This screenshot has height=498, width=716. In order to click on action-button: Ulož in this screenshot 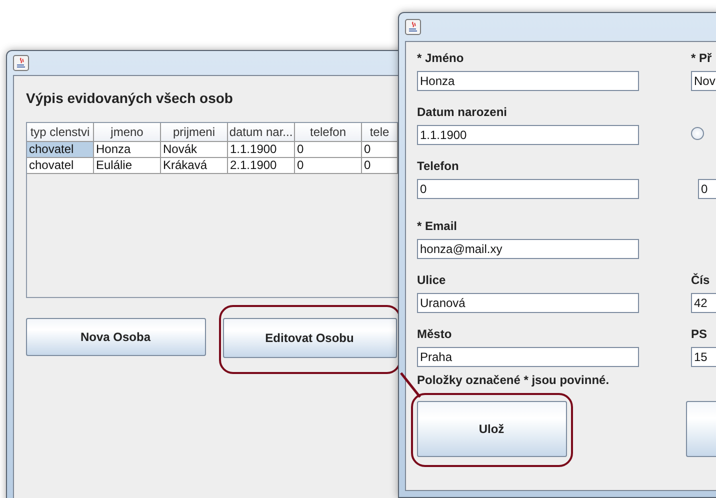, I will do `click(491, 428)`.